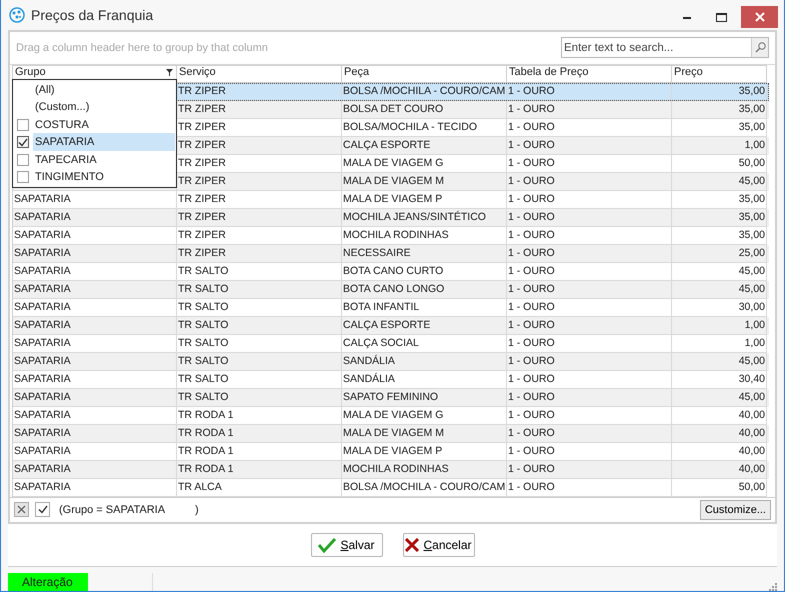  Describe the element at coordinates (391, 397) in the screenshot. I see `table-row: SAPATARIA TR SALTO SAPATO FEMININO 1 - OURO 45,00` at that location.